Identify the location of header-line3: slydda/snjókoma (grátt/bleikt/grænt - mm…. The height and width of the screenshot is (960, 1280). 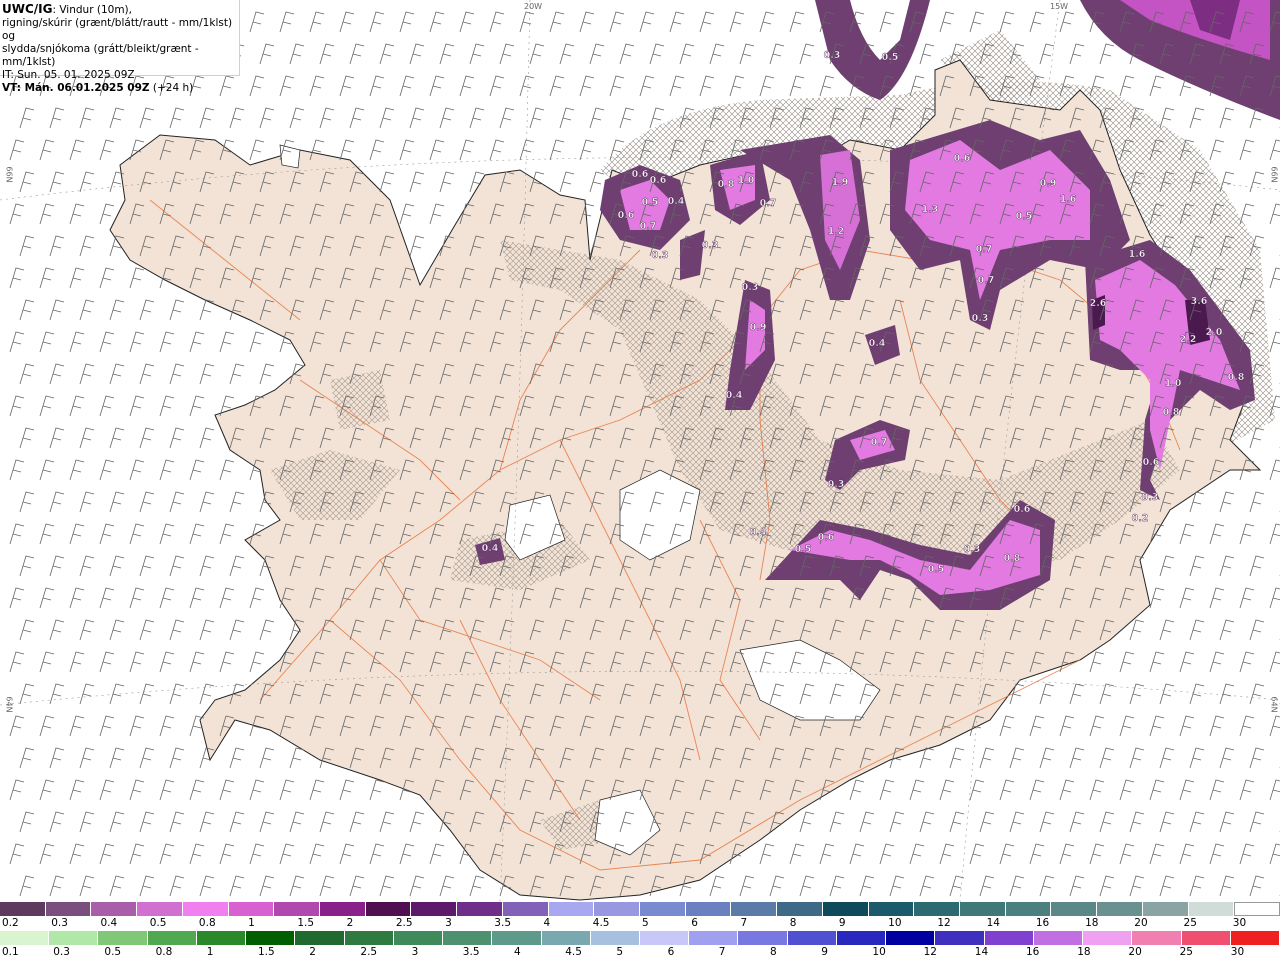
(100, 55).